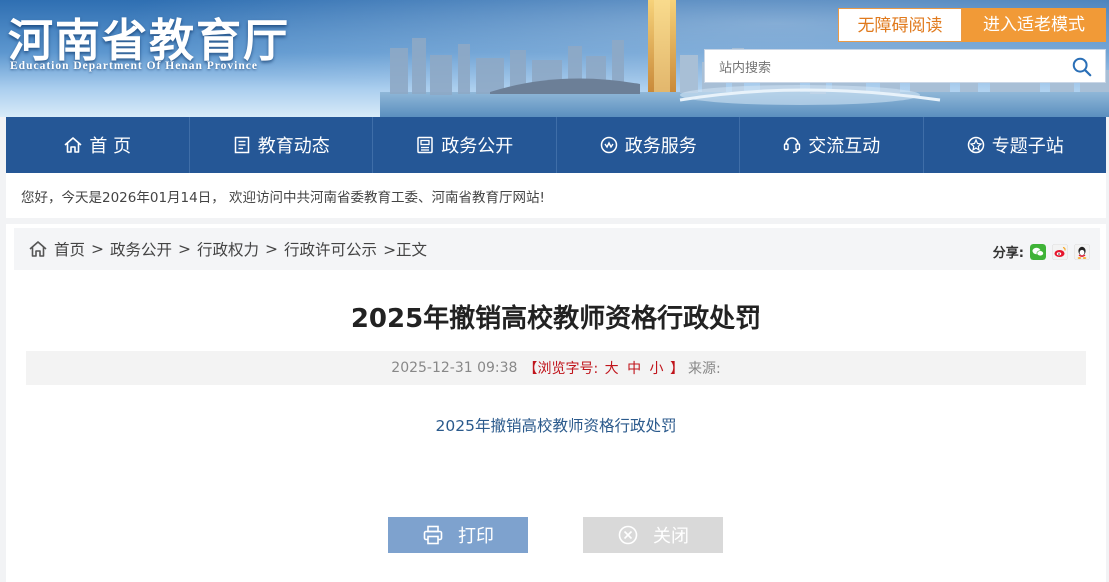 This screenshot has width=1109, height=582. Describe the element at coordinates (477, 146) in the screenshot. I see `nav-item-label: 政务公开` at that location.